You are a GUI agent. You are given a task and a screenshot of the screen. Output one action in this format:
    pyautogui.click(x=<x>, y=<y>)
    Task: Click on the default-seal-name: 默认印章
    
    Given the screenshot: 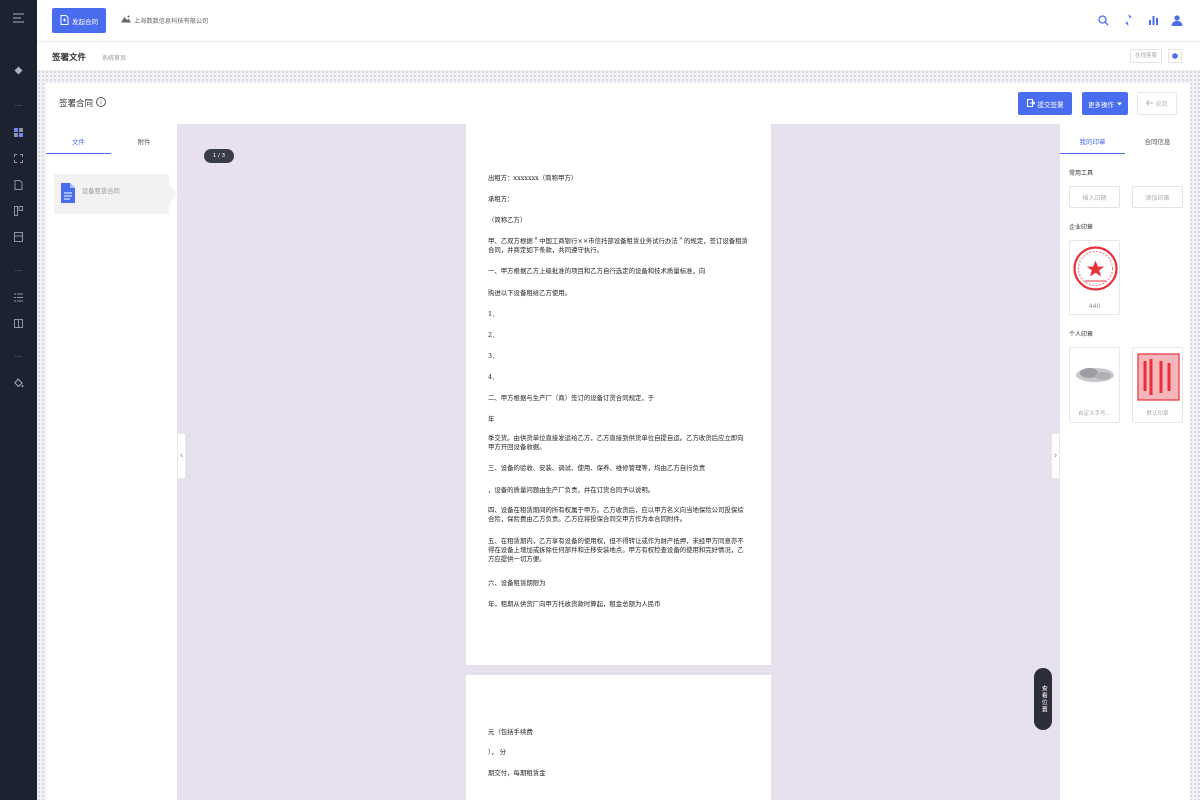 What is the action you would take?
    pyautogui.click(x=1157, y=414)
    